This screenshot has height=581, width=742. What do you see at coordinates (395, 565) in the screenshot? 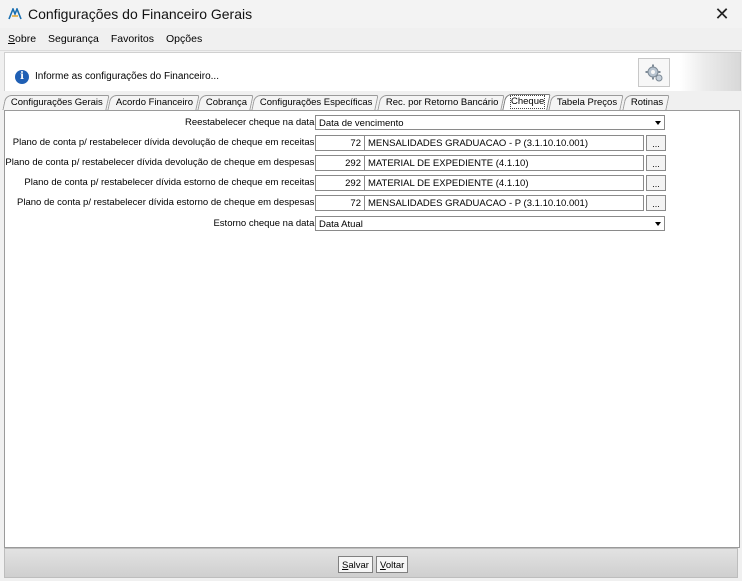
I see `back-button-rest: oltar` at bounding box center [395, 565].